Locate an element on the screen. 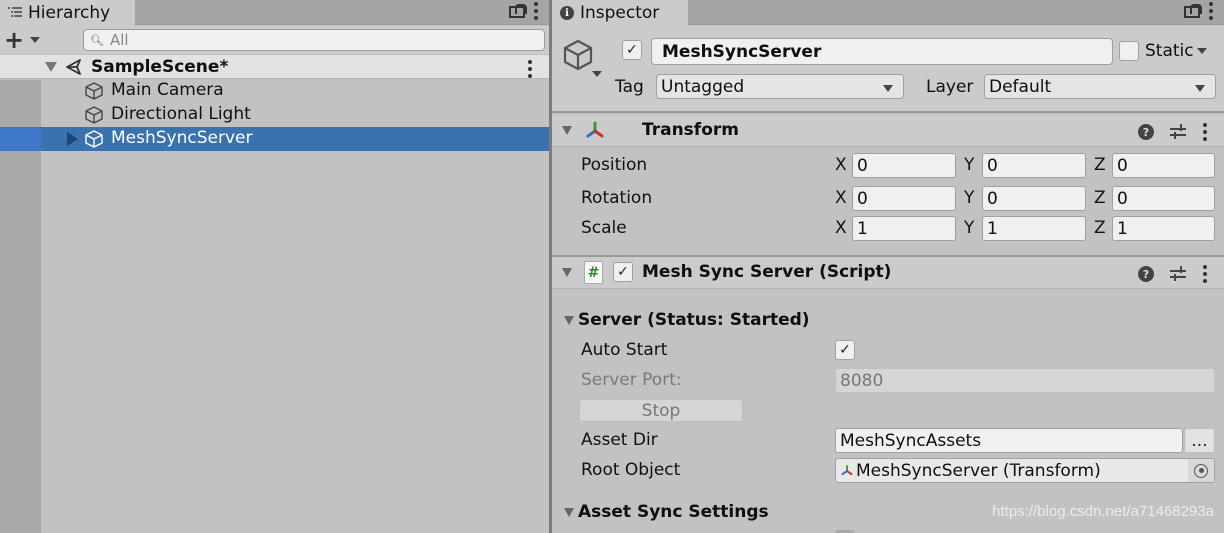  asset-sync-section-title: Asset Sync Settings is located at coordinates (673, 512).